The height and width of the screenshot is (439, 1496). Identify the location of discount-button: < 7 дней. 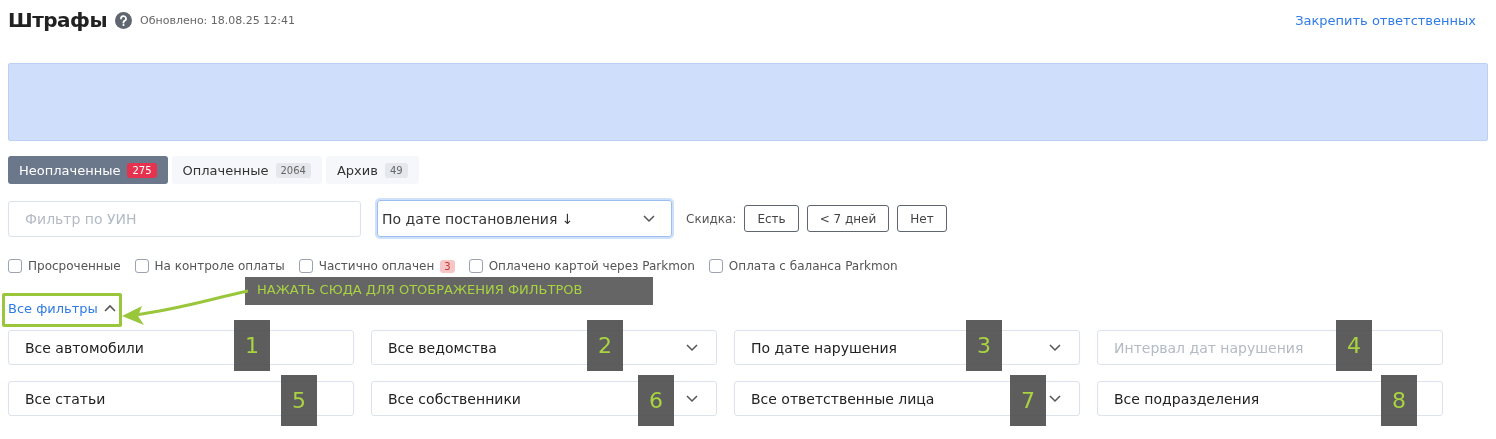
(848, 218).